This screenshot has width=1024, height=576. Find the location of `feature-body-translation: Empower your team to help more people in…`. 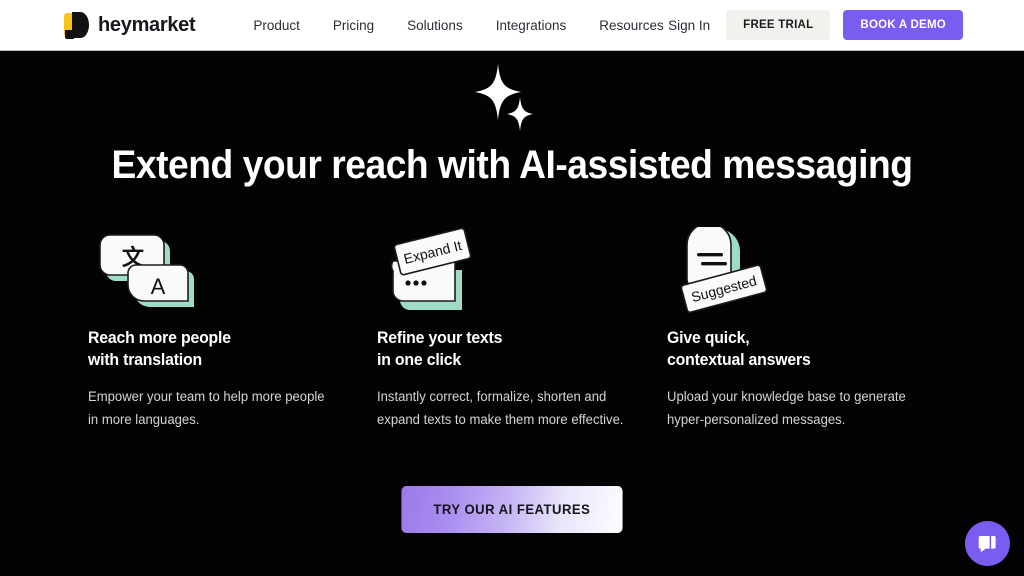

feature-body-translation: Empower your team to help more people in… is located at coordinates (206, 408).